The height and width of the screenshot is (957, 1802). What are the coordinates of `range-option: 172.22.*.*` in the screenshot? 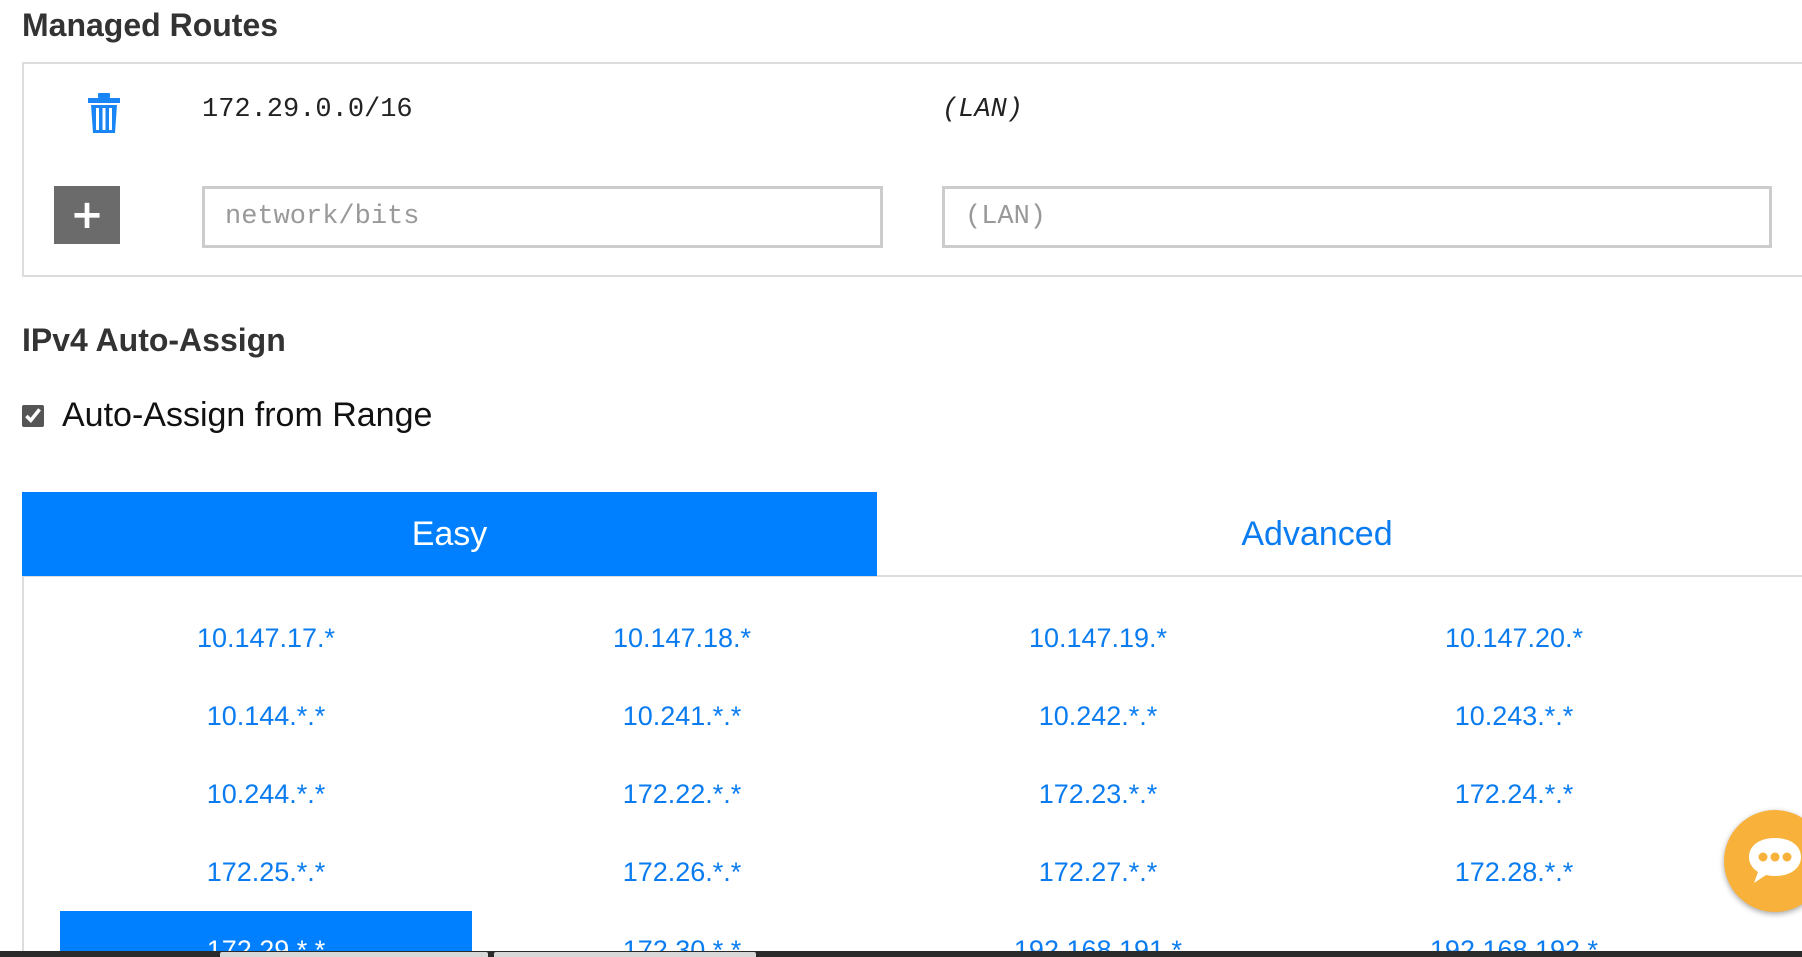 It's located at (682, 794).